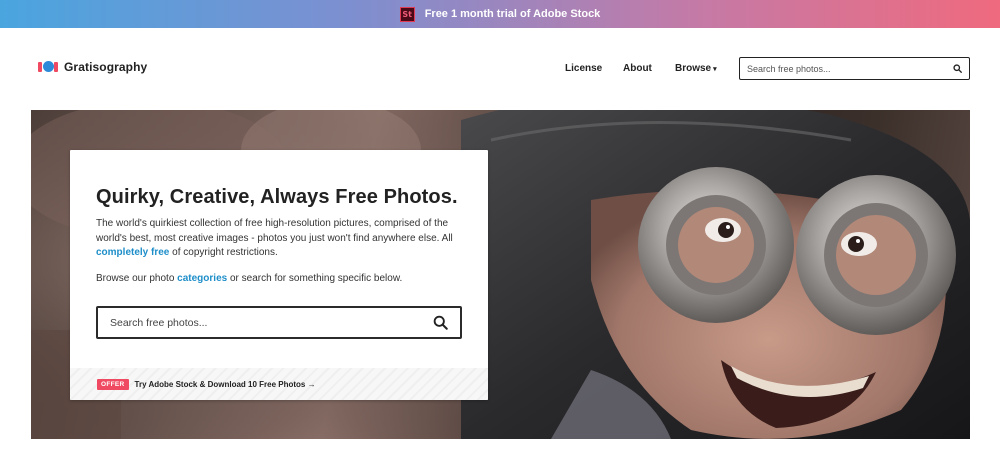  Describe the element at coordinates (850, 68) in the screenshot. I see `header-search-input` at that location.